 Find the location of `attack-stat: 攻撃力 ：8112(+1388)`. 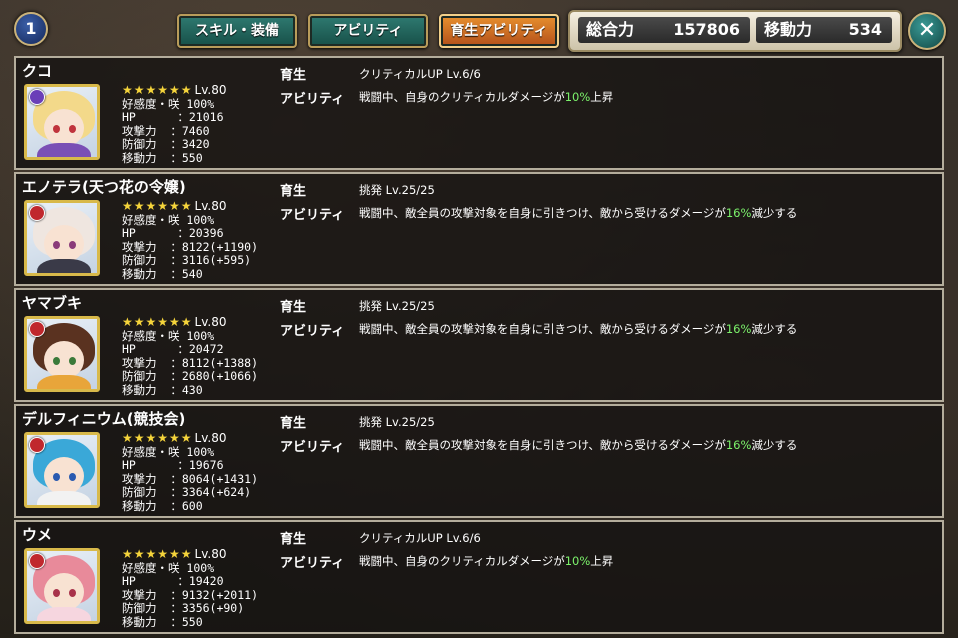

attack-stat: 攻撃力 ：8112(+1388) is located at coordinates (190, 362).